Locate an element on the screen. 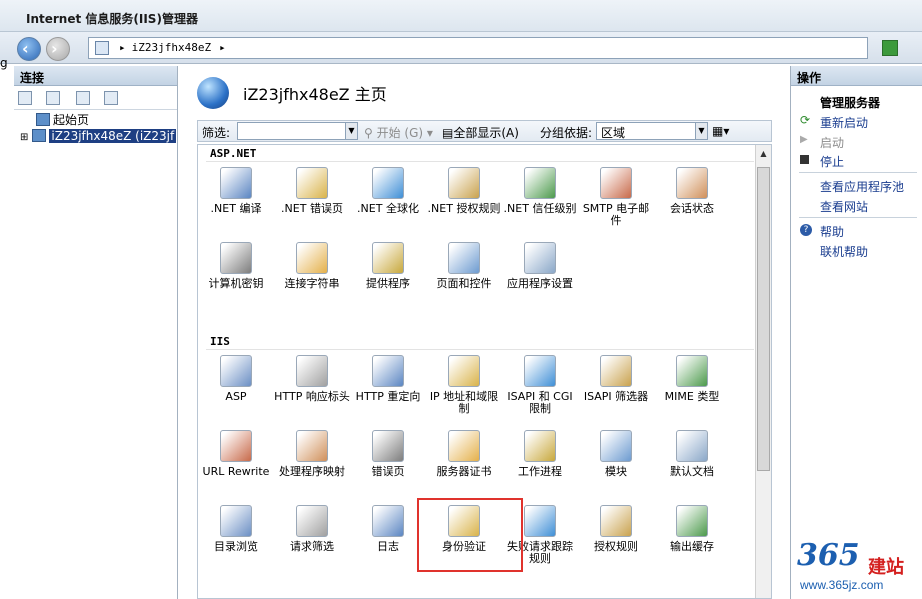  feature-item: 计算机密钥 is located at coordinates (236, 266).